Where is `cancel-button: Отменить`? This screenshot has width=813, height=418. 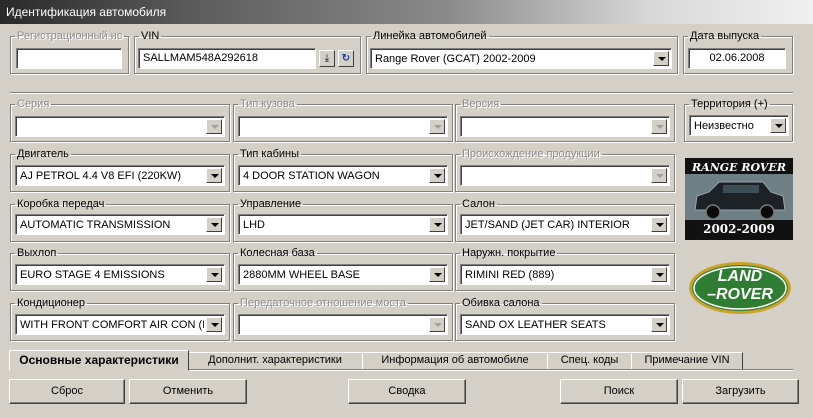 cancel-button: Отменить is located at coordinates (188, 391).